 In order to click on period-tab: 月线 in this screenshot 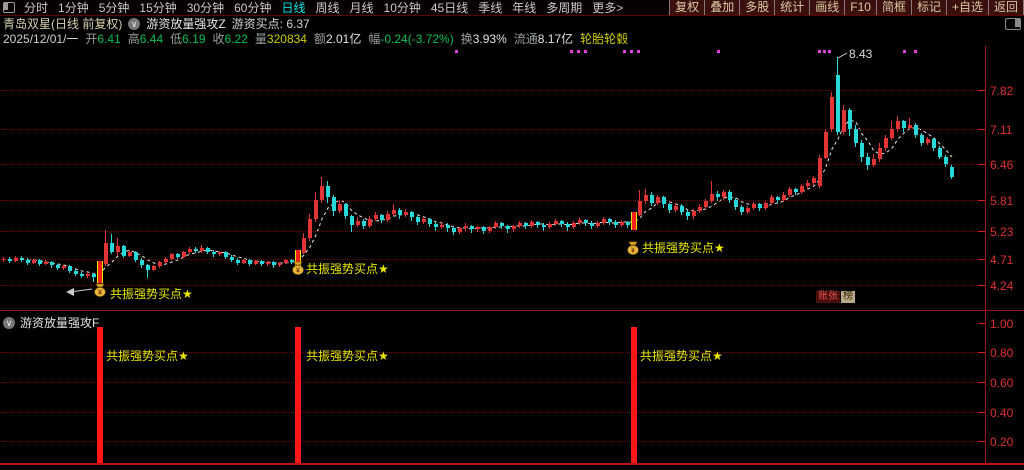, I will do `click(362, 8)`.